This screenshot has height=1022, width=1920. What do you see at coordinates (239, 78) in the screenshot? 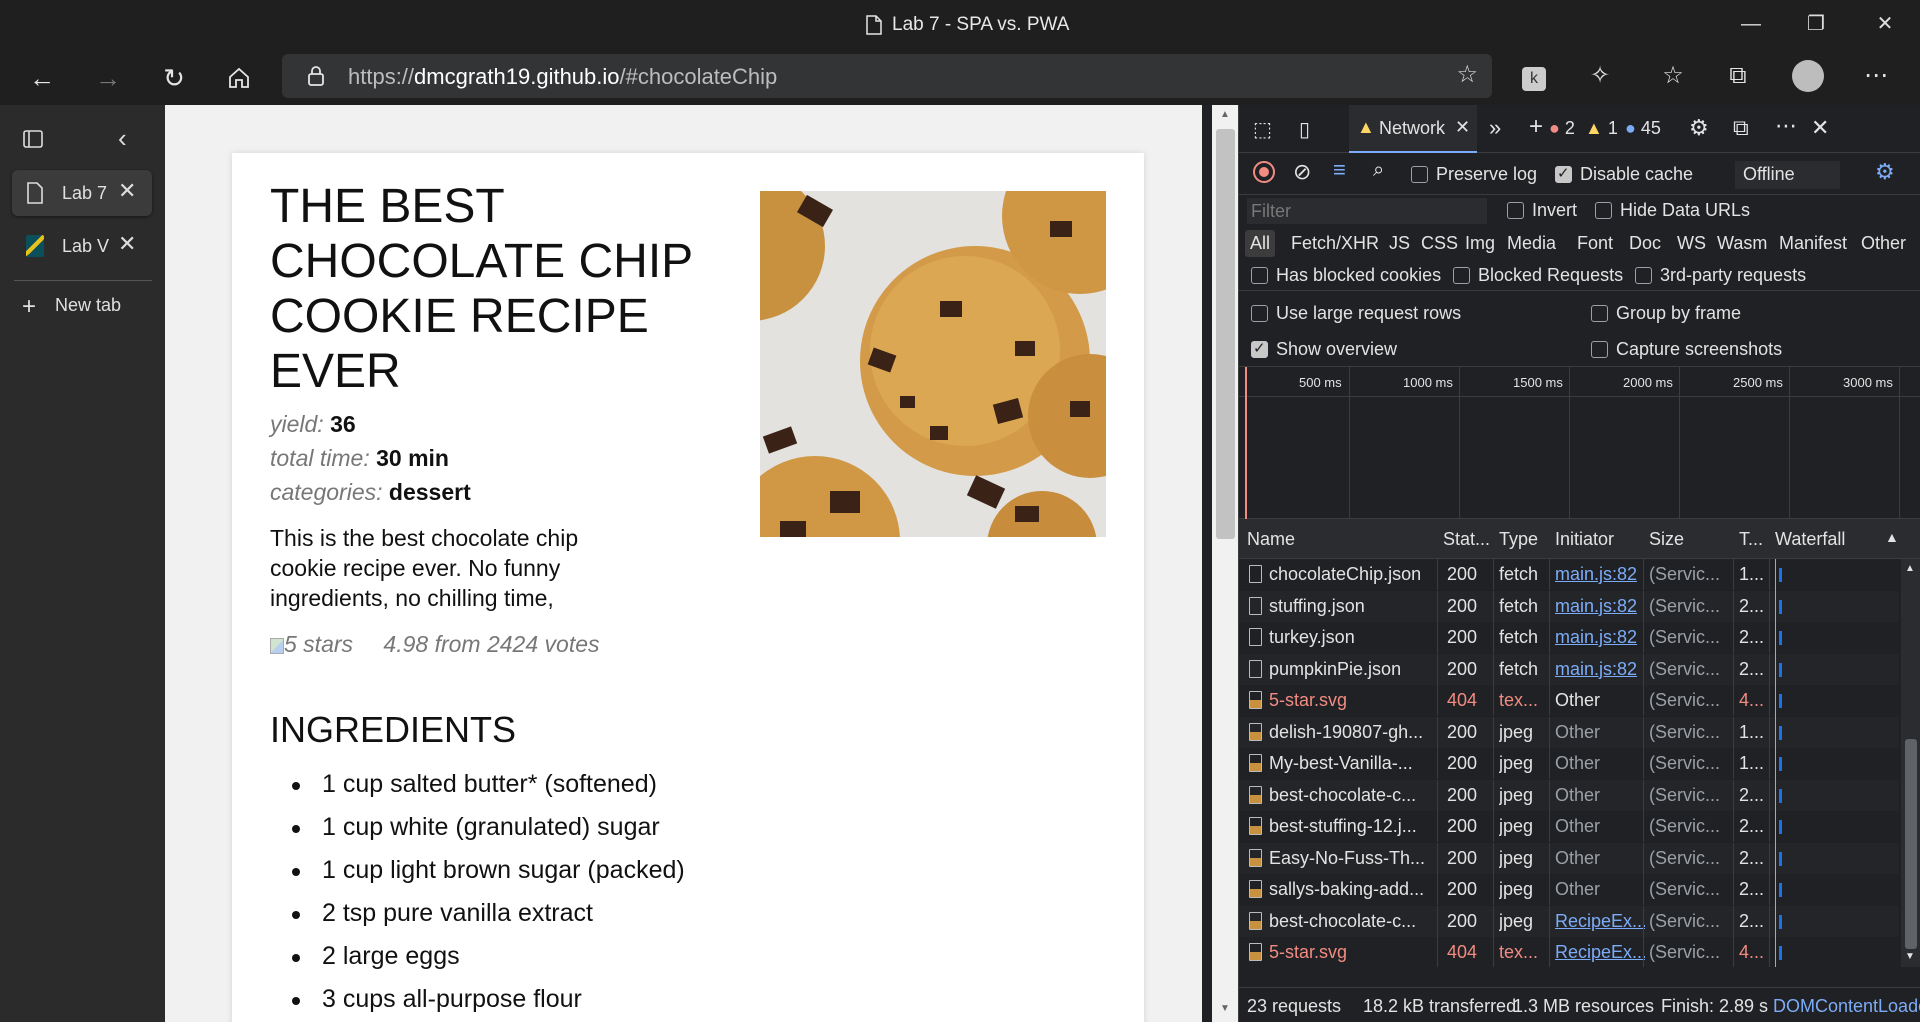
I see `home-button` at bounding box center [239, 78].